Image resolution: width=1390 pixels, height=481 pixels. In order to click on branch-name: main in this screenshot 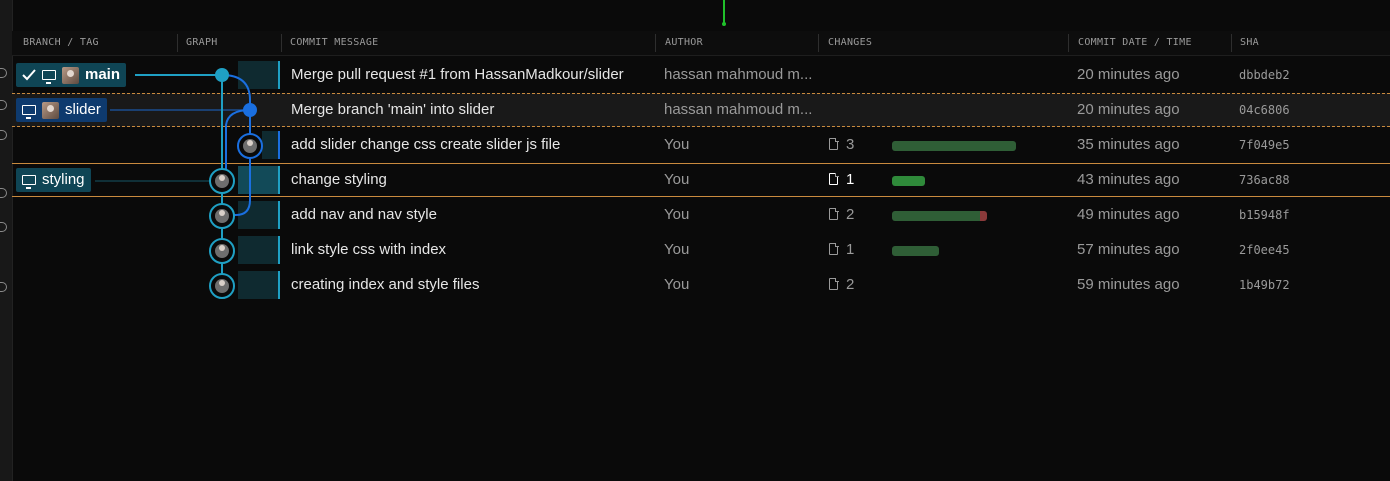, I will do `click(103, 74)`.